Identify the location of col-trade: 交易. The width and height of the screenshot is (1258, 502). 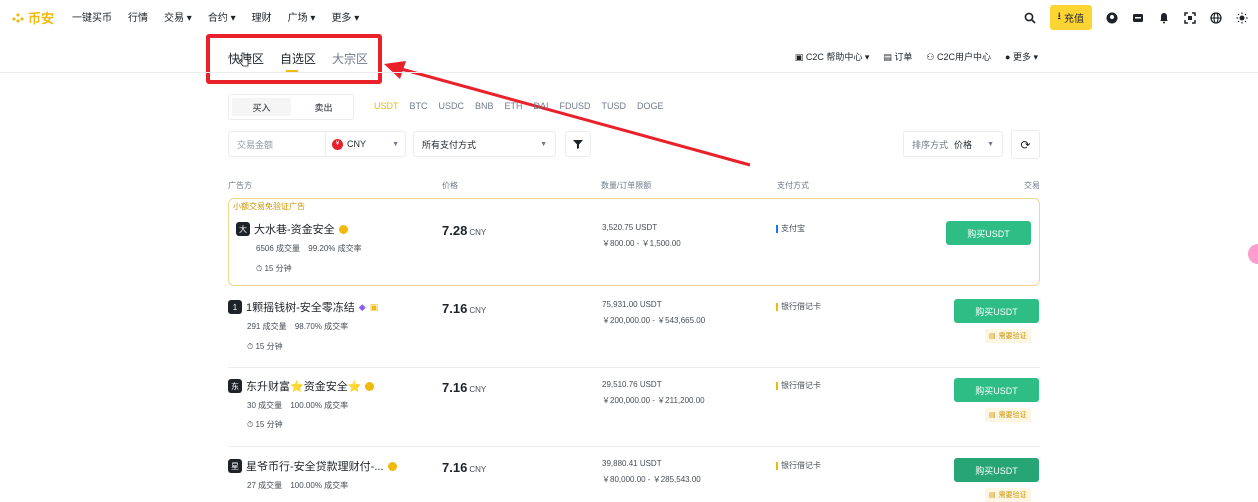
(1032, 185).